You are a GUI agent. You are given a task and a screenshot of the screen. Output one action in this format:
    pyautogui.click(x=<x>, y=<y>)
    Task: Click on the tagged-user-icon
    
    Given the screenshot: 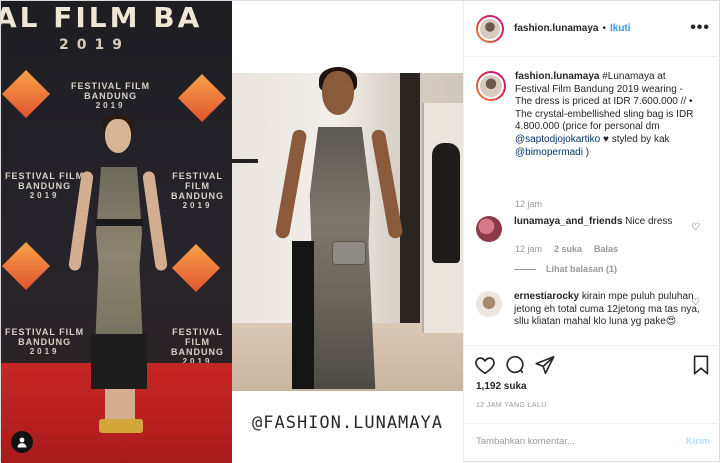 What is the action you would take?
    pyautogui.click(x=22, y=442)
    